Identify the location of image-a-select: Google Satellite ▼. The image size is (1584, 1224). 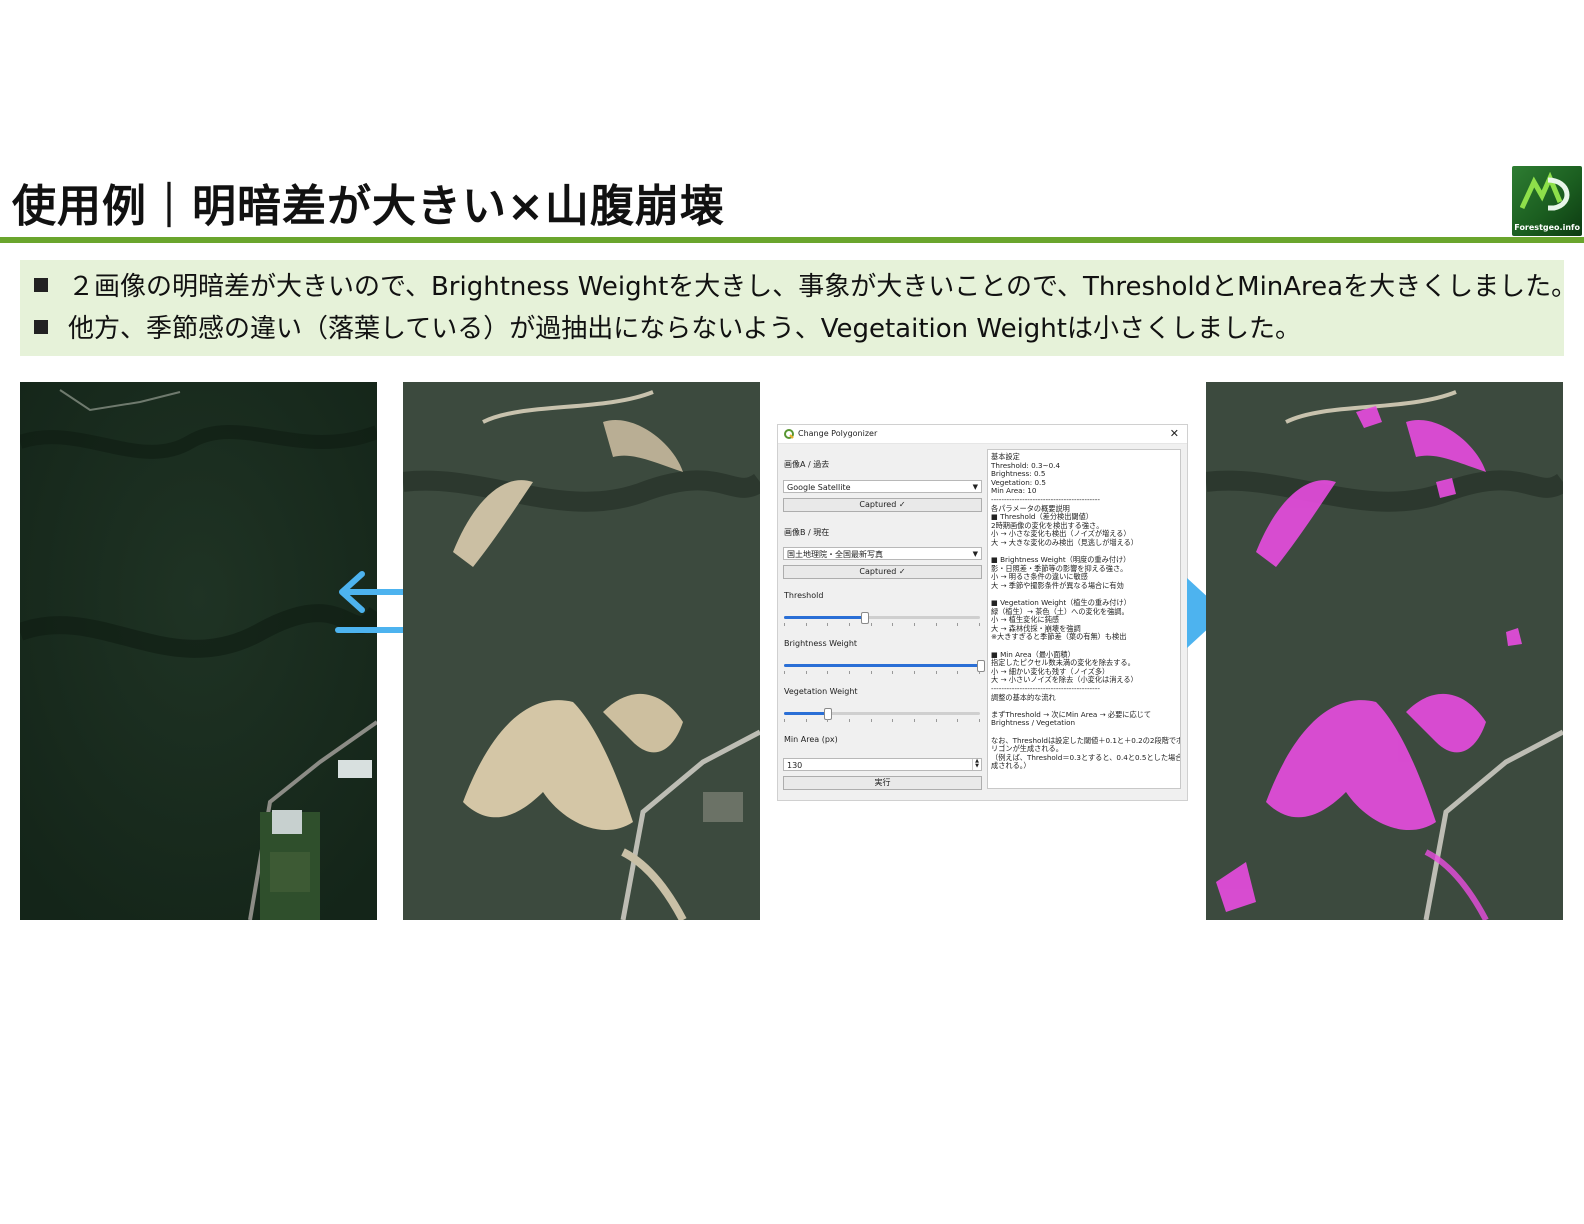
(882, 486).